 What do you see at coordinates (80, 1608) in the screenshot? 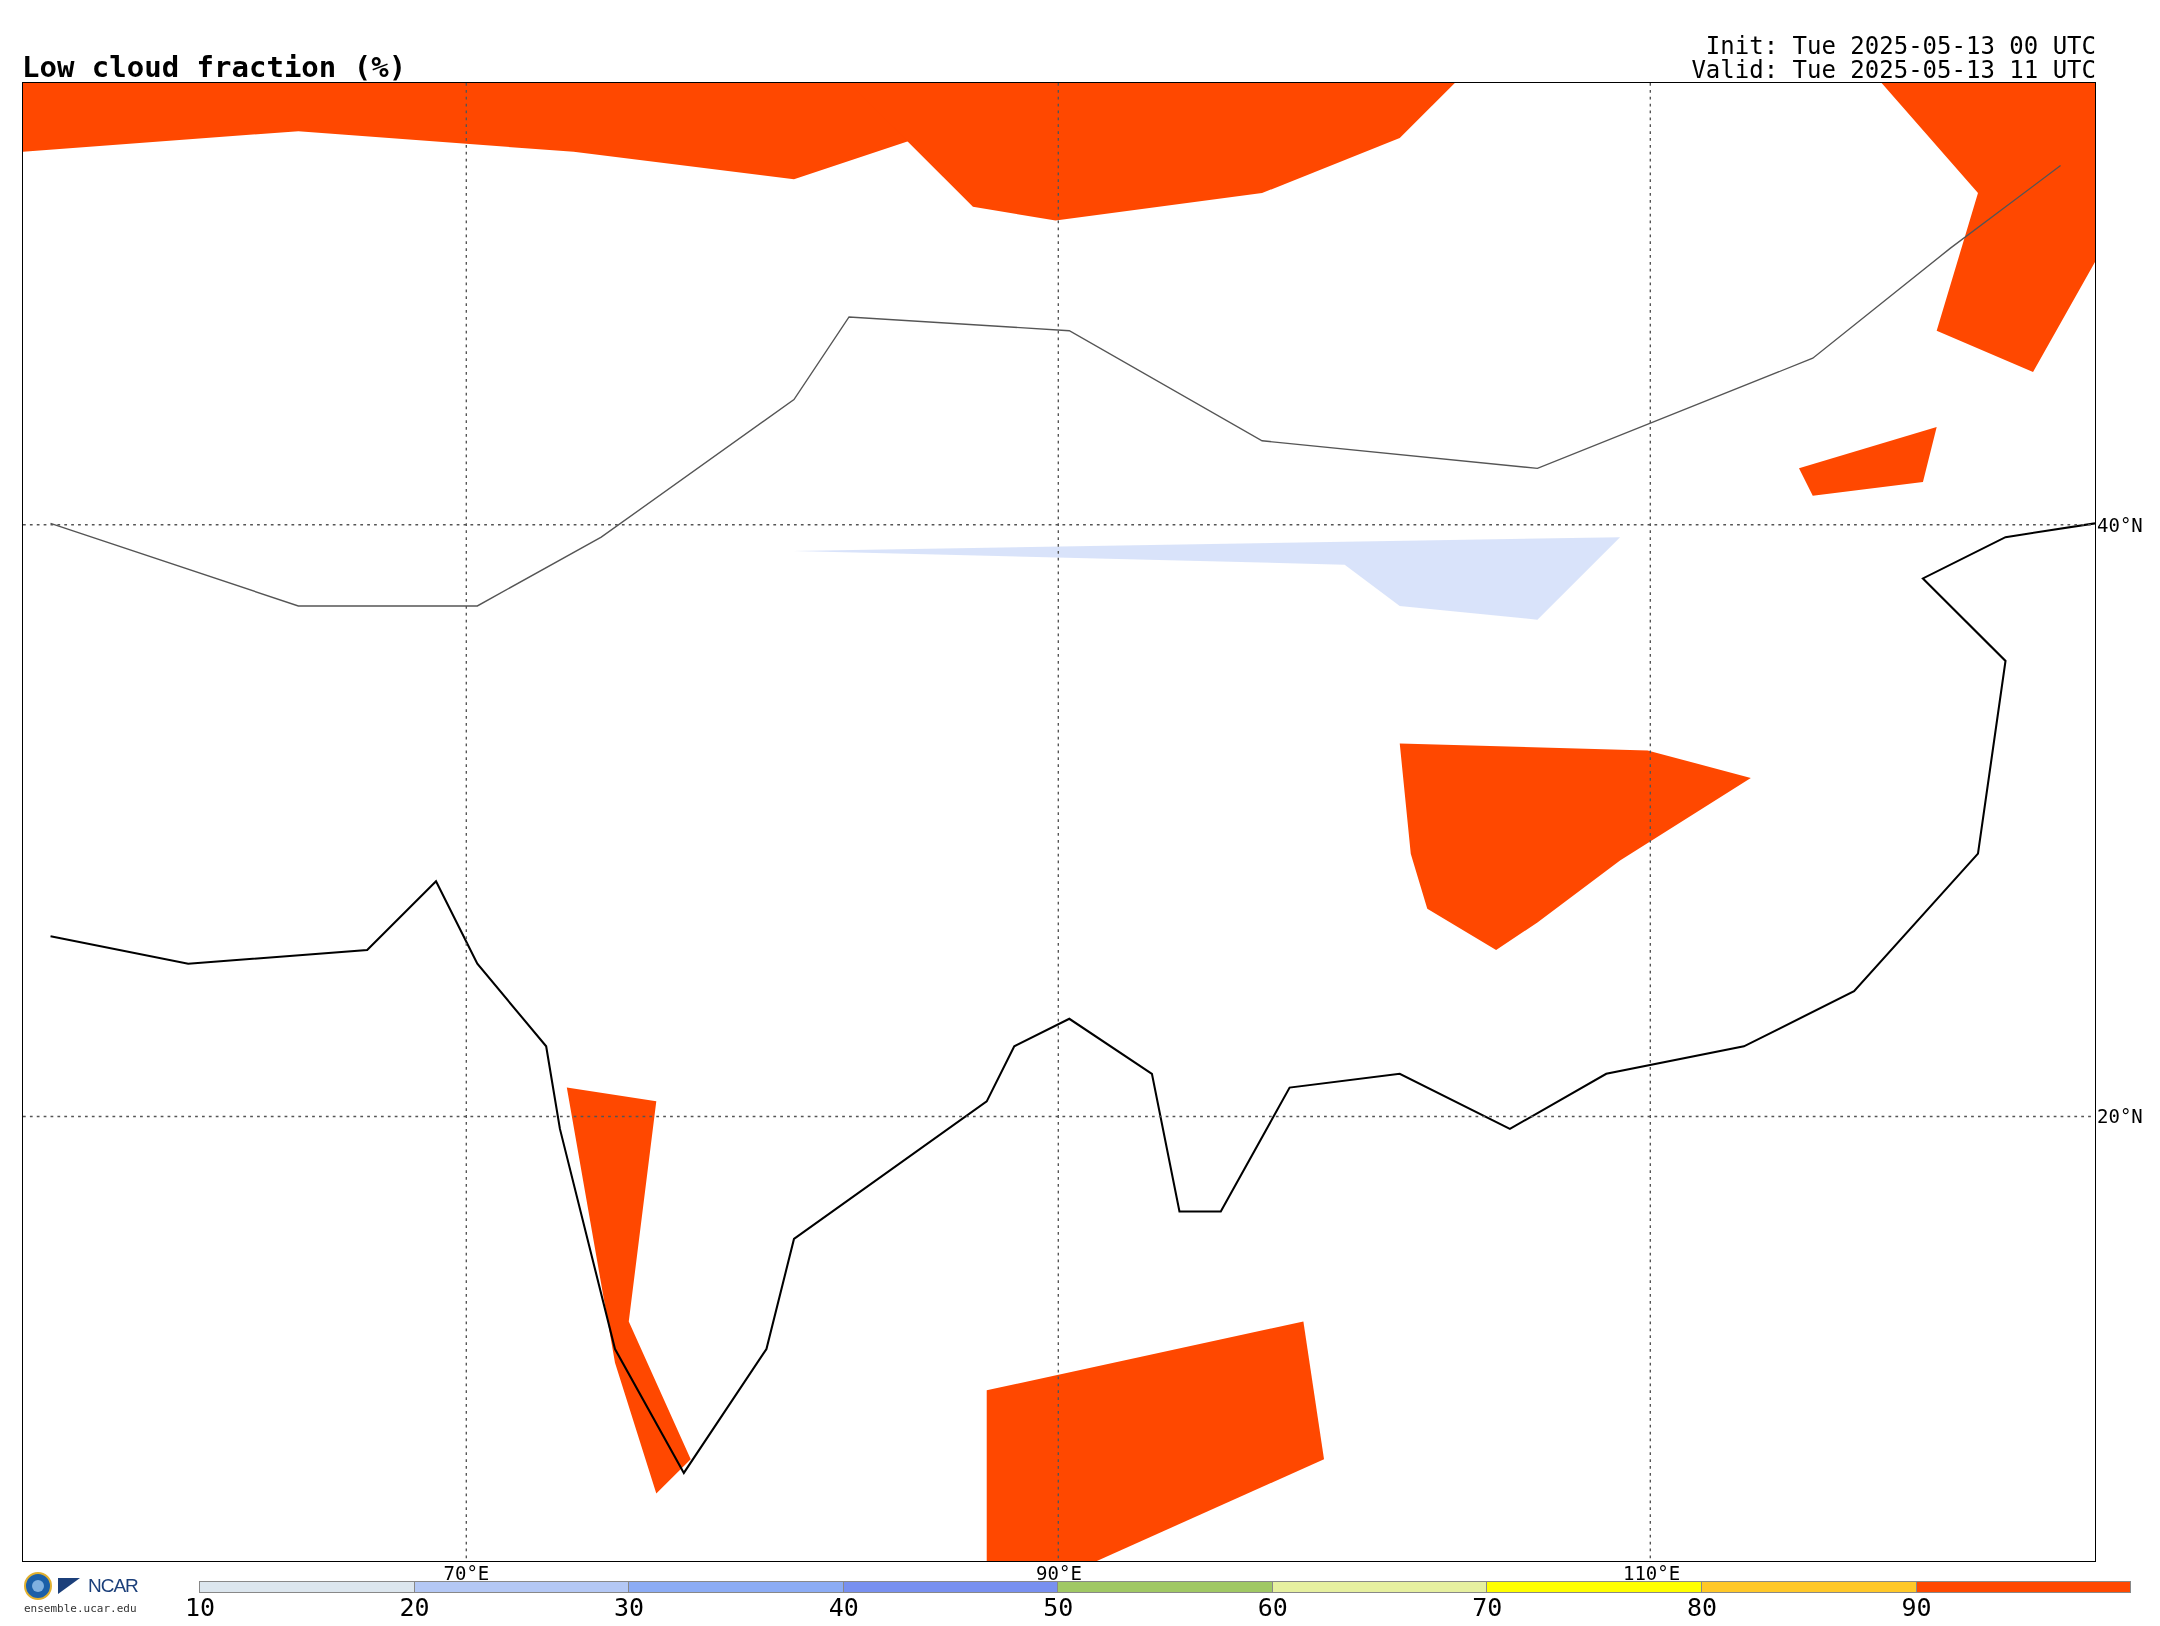
I see `site-url: ensemble.ucar.edu` at bounding box center [80, 1608].